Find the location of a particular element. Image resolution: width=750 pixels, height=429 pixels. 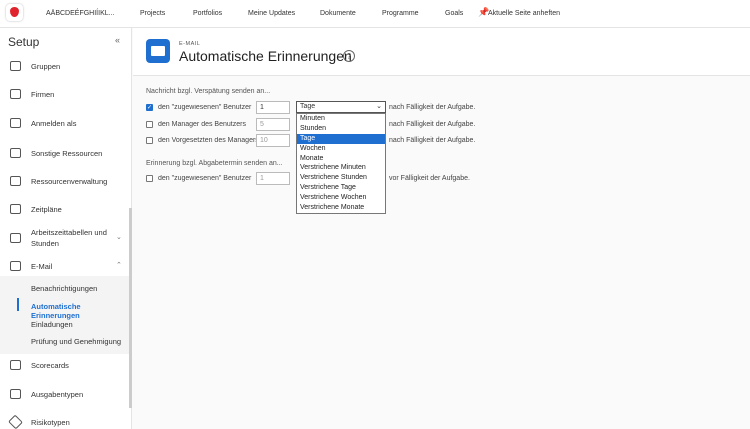

risk-icon is located at coordinates (15, 421).